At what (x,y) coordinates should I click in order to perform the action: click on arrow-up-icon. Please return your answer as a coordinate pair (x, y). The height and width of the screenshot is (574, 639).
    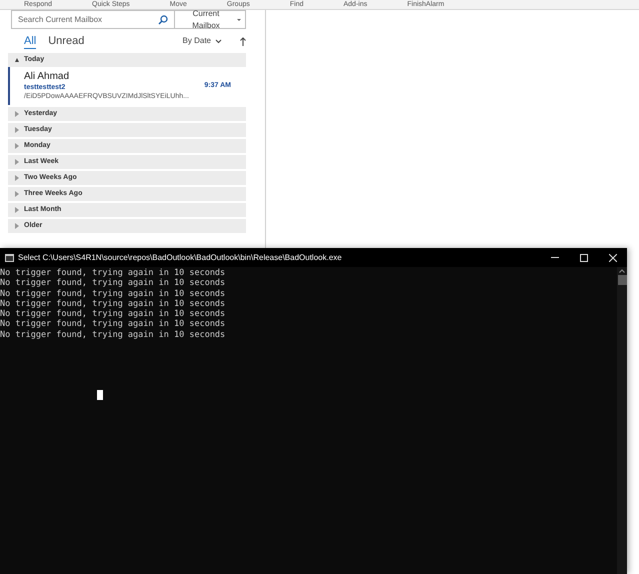
    Looking at the image, I should click on (243, 41).